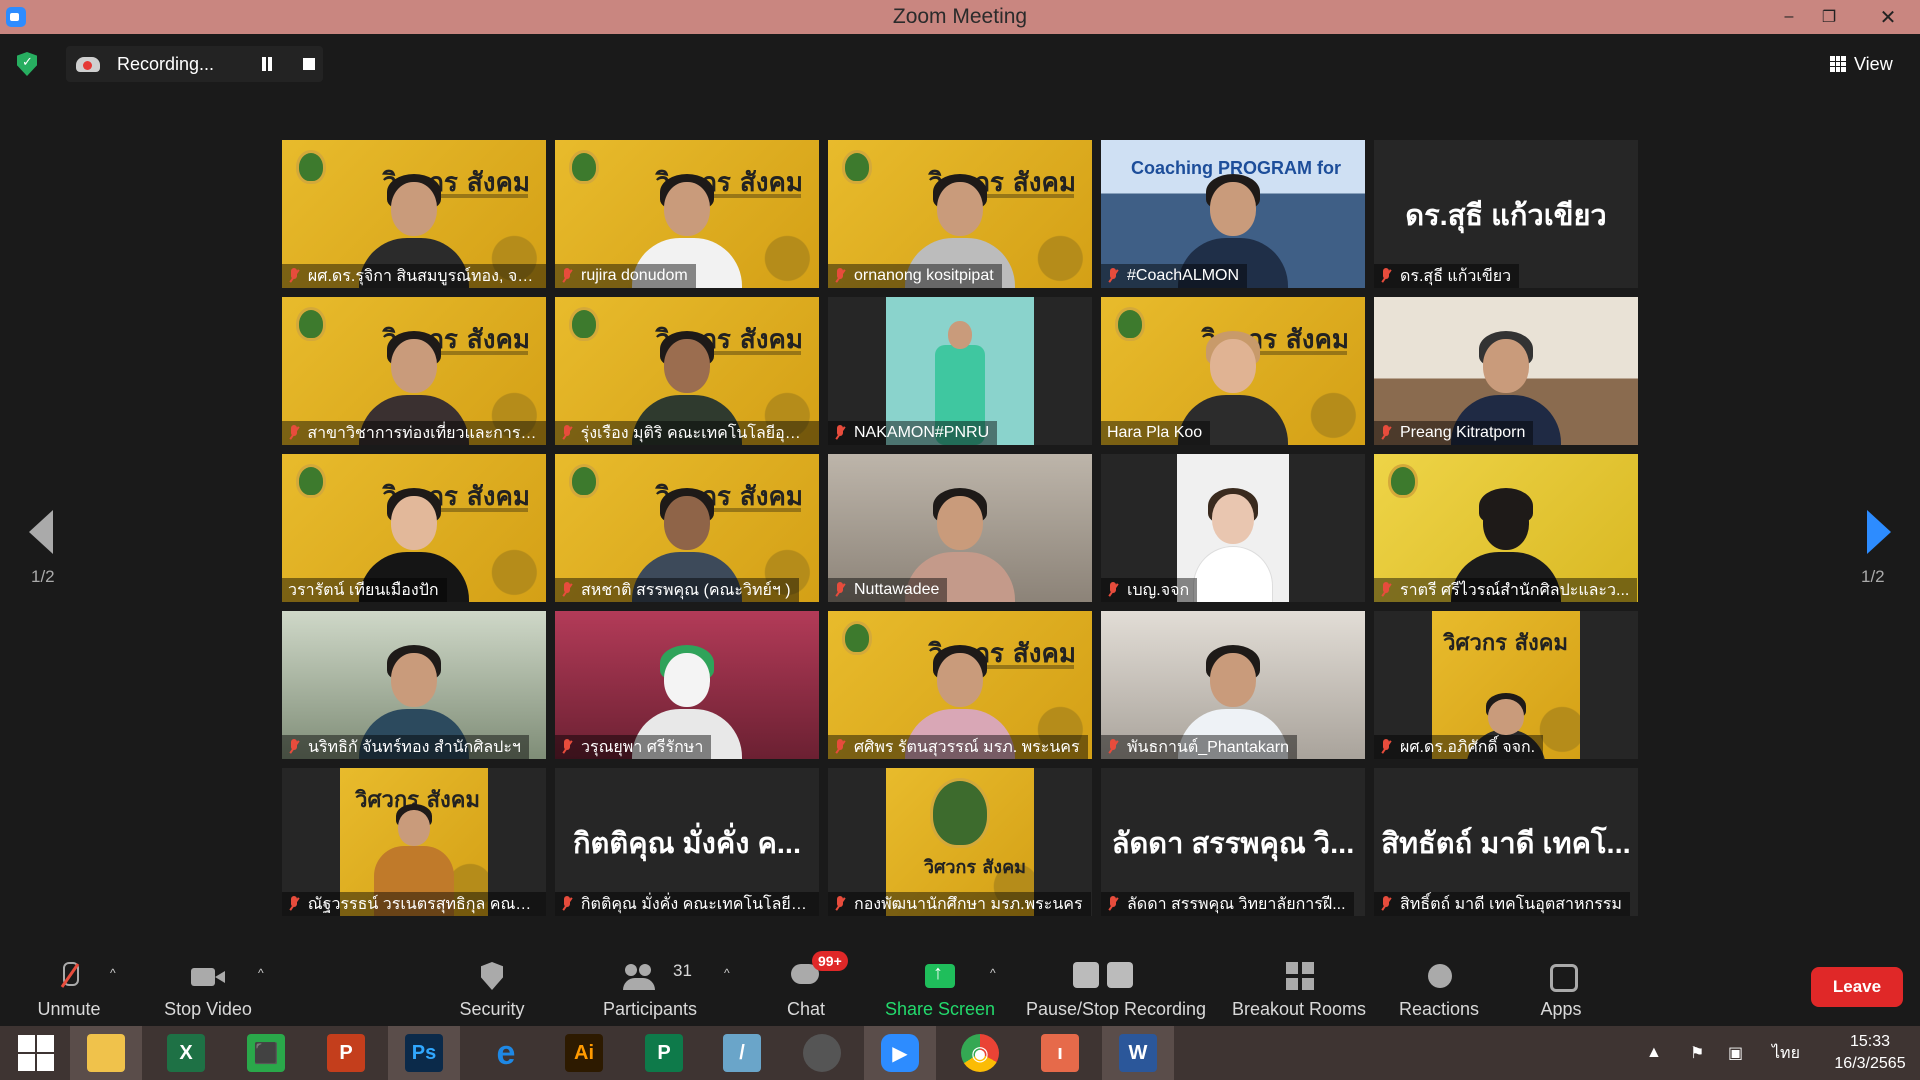 The width and height of the screenshot is (1920, 1080). I want to click on participant-name-bar: พันธกานต์_Phantakarn, so click(1199, 747).